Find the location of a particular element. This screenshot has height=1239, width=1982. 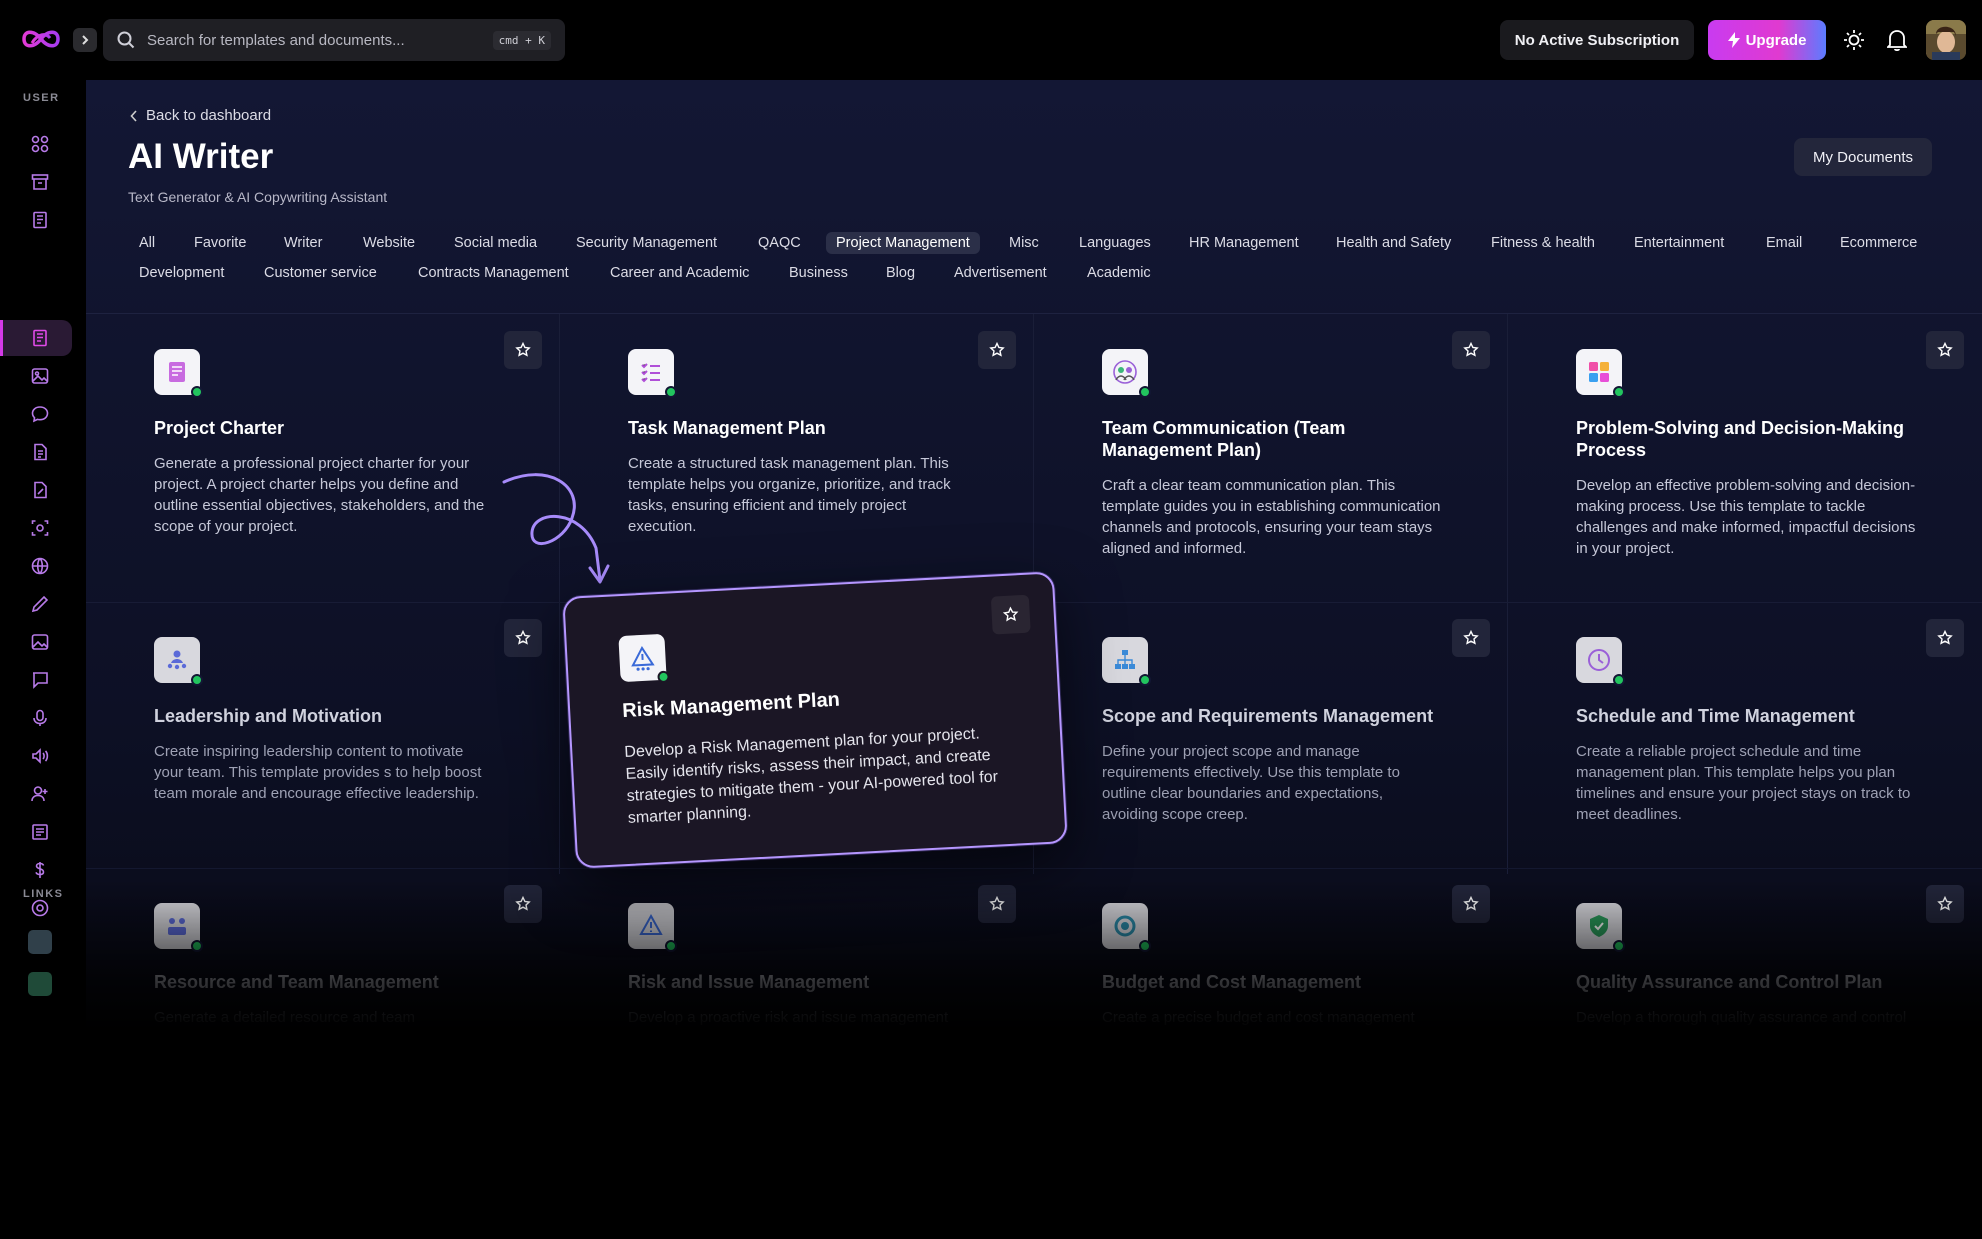

risk-issue-icon is located at coordinates (652, 927).